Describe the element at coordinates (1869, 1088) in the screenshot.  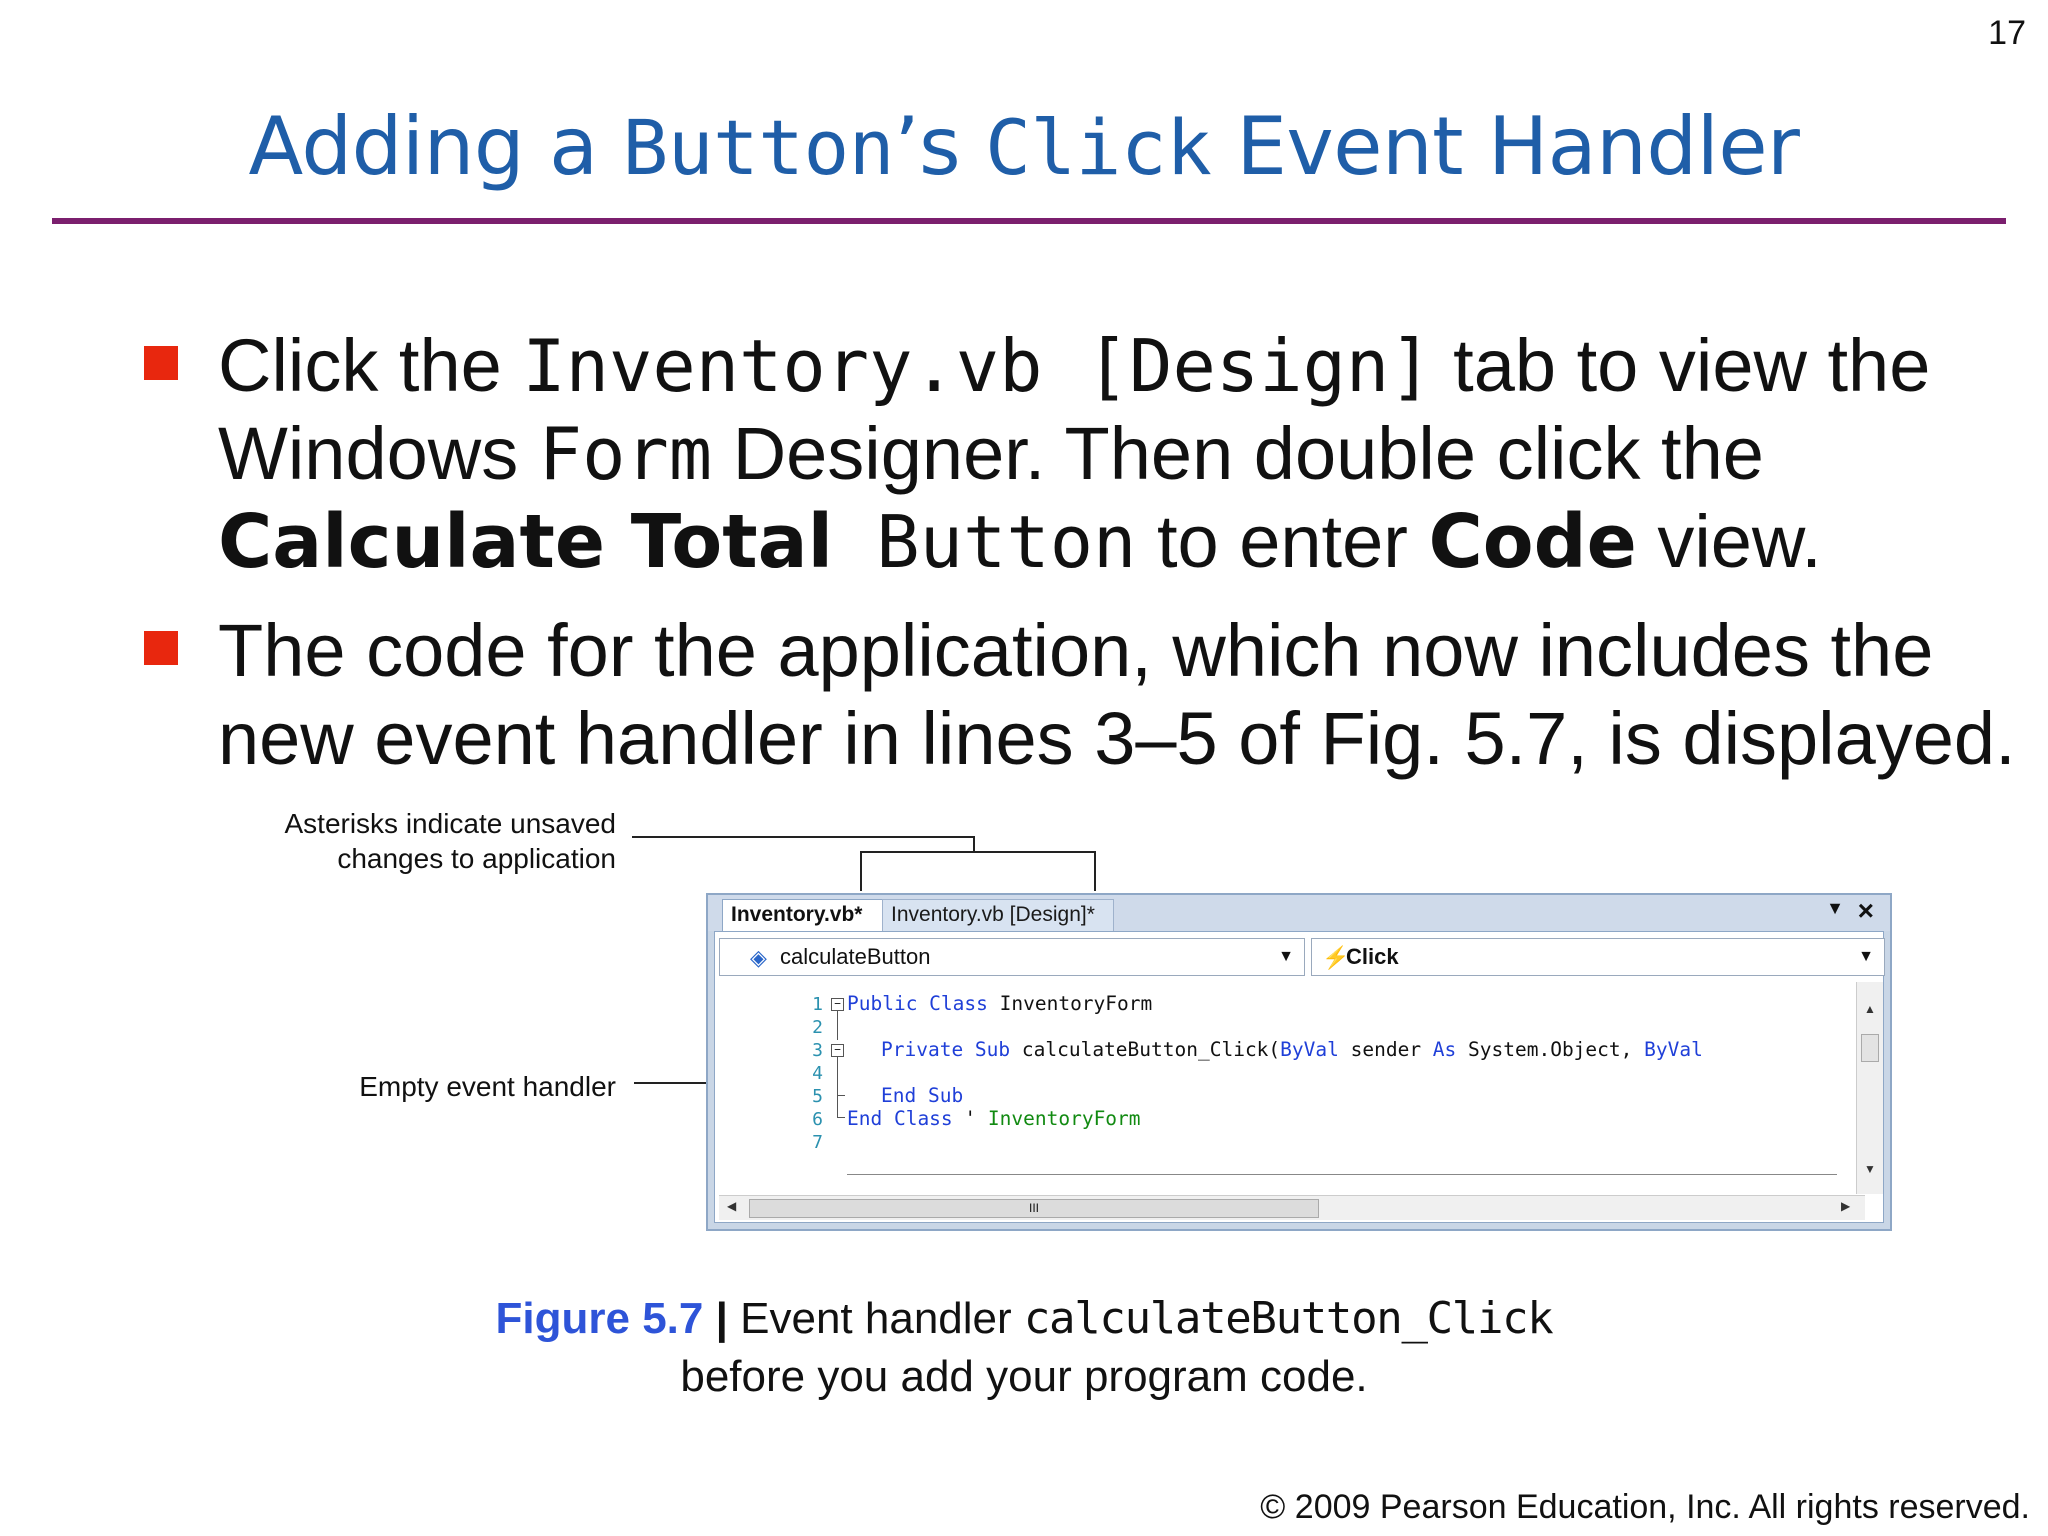
I see `vertical-scrollbar: ▲ ▼` at that location.